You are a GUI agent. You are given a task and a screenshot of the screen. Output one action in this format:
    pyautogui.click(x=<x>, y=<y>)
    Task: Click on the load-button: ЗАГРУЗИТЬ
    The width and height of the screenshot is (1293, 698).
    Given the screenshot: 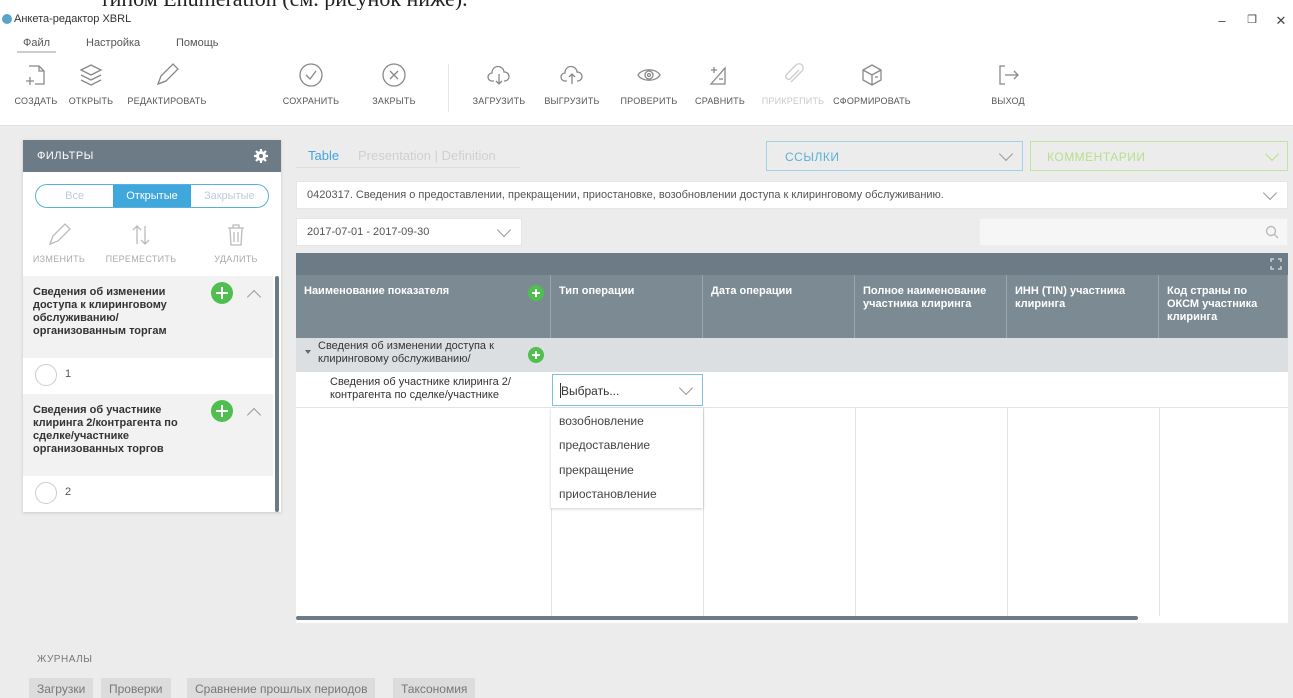 What is the action you would take?
    pyautogui.click(x=499, y=84)
    